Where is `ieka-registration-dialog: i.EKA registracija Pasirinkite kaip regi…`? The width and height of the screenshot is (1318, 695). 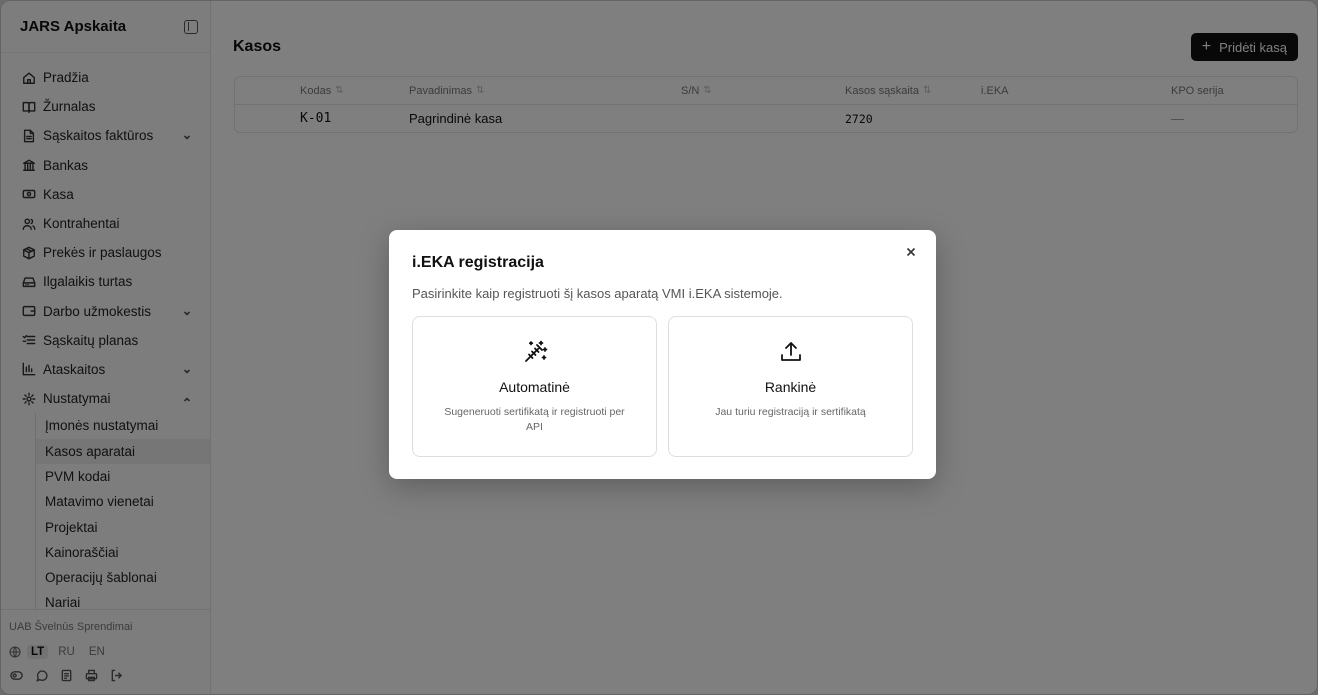 ieka-registration-dialog: i.EKA registracija Pasirinkite kaip regi… is located at coordinates (662, 354).